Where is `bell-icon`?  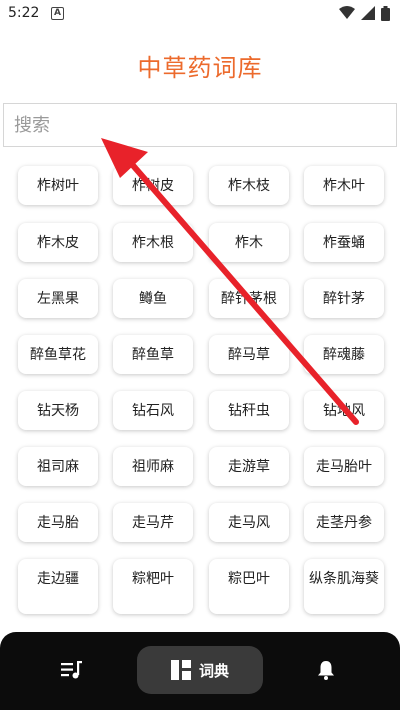
bell-icon is located at coordinates (326, 670).